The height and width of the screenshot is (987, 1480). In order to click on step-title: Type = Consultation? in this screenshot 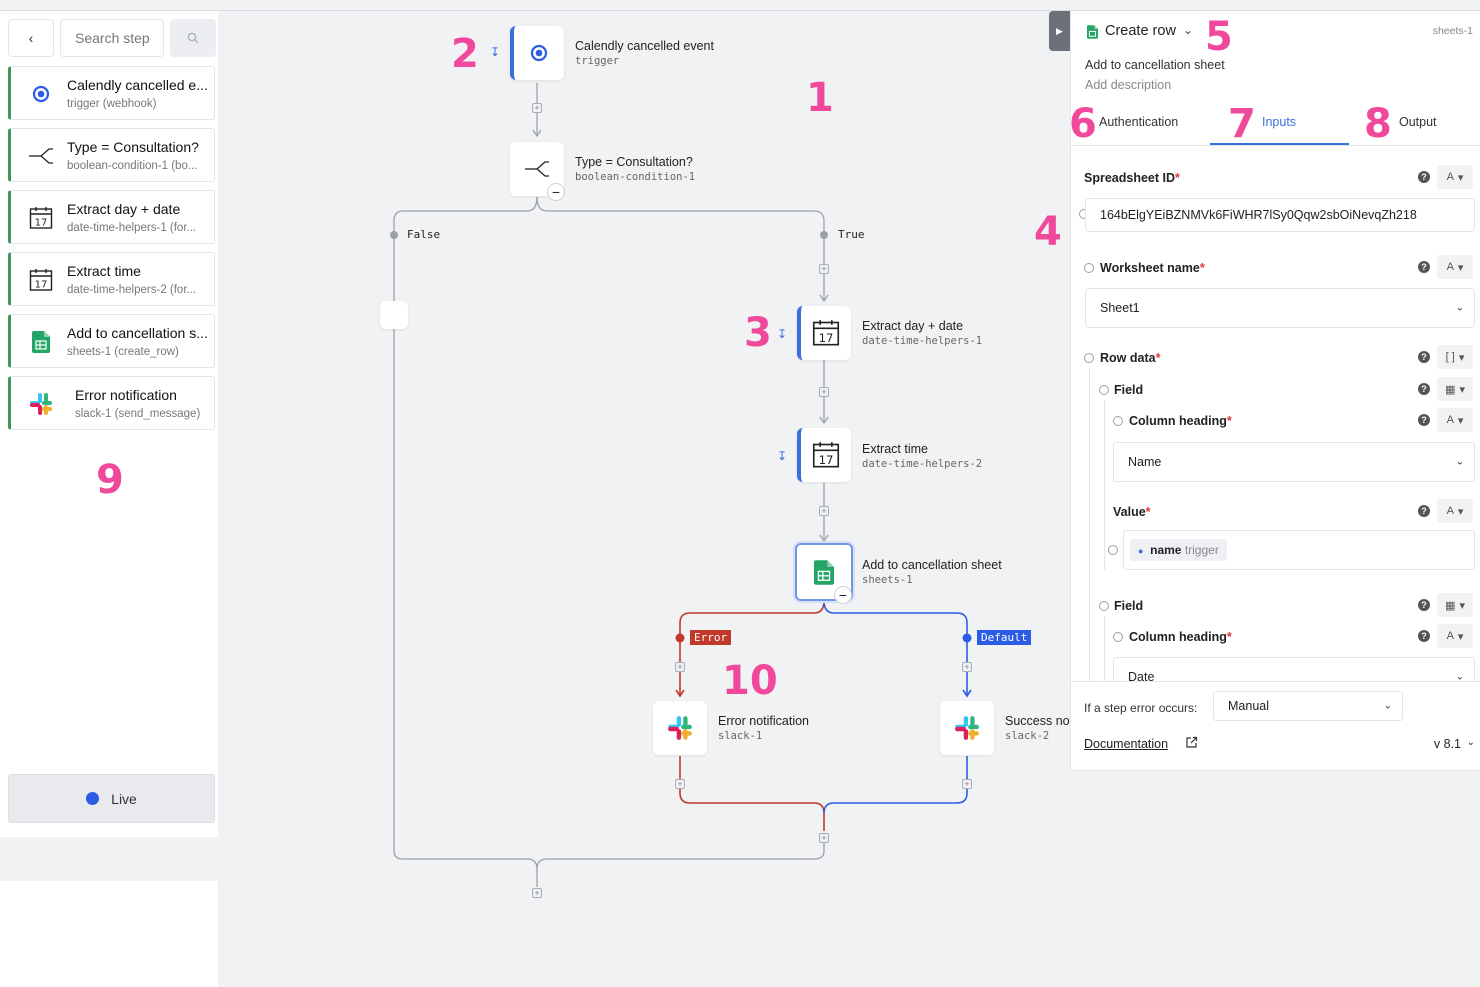, I will do `click(133, 147)`.